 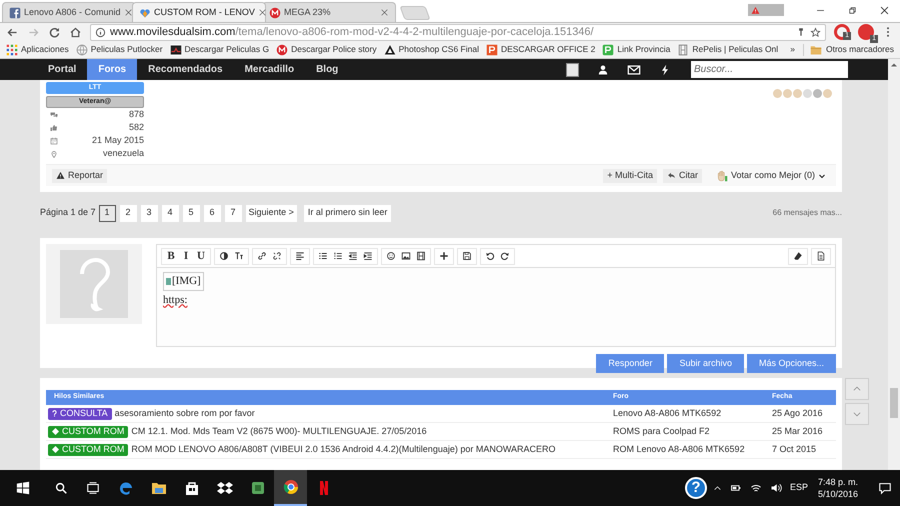 What do you see at coordinates (170, 213) in the screenshot?
I see `page-link: 4` at bounding box center [170, 213].